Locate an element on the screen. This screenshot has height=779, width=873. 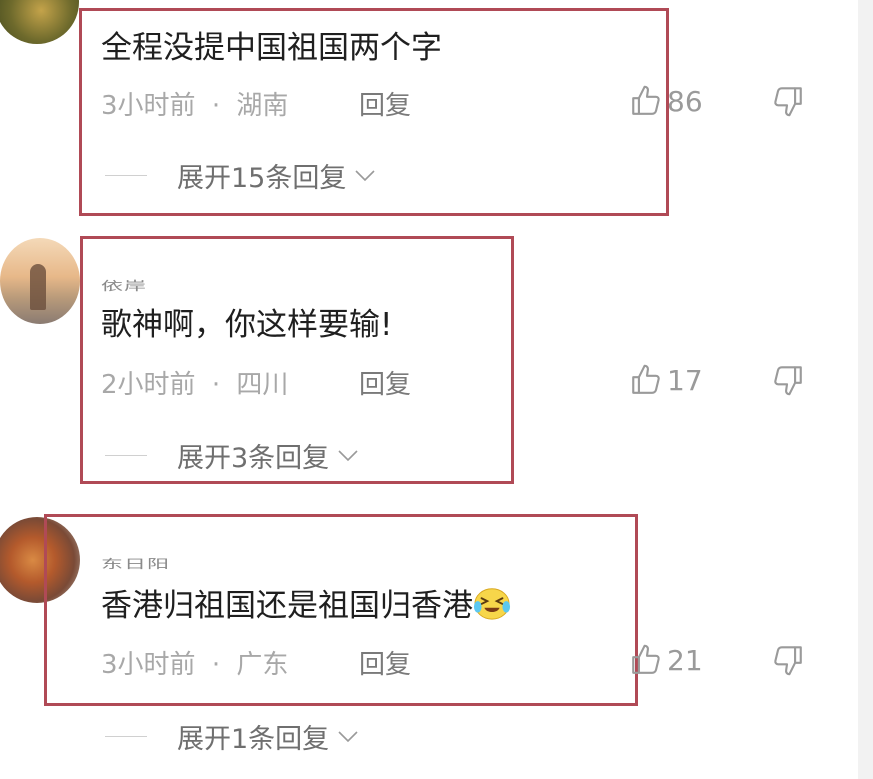
comment-location: 四川 is located at coordinates (262, 385).